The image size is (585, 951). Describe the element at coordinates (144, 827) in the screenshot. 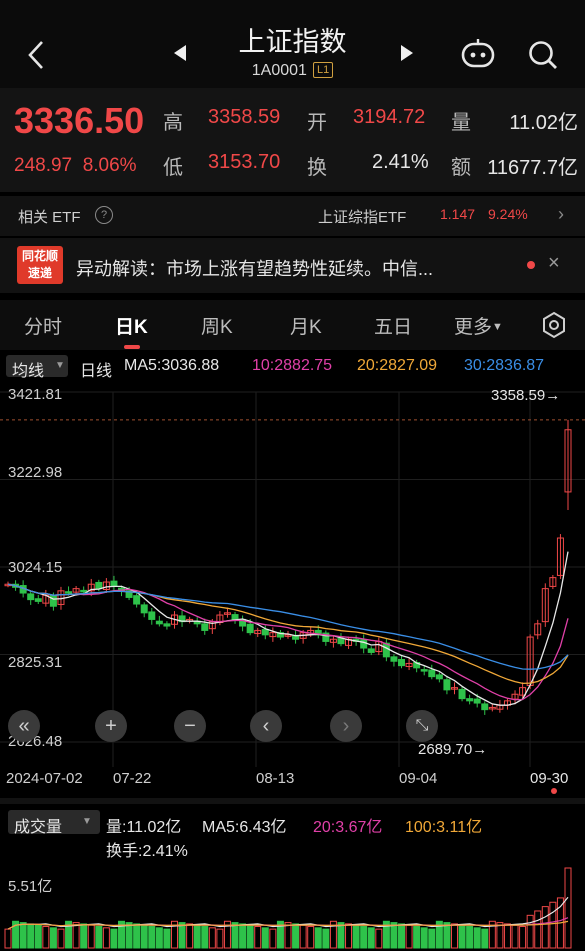

I see `volume-today: 量:11.02亿` at that location.